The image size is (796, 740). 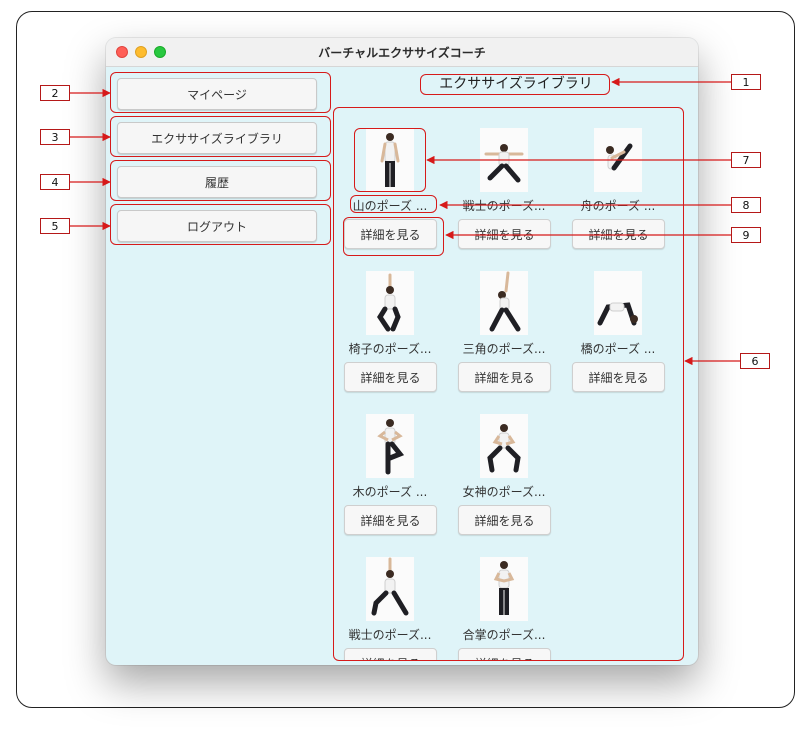 What do you see at coordinates (746, 82) in the screenshot?
I see `annotation-label-1: 1` at bounding box center [746, 82].